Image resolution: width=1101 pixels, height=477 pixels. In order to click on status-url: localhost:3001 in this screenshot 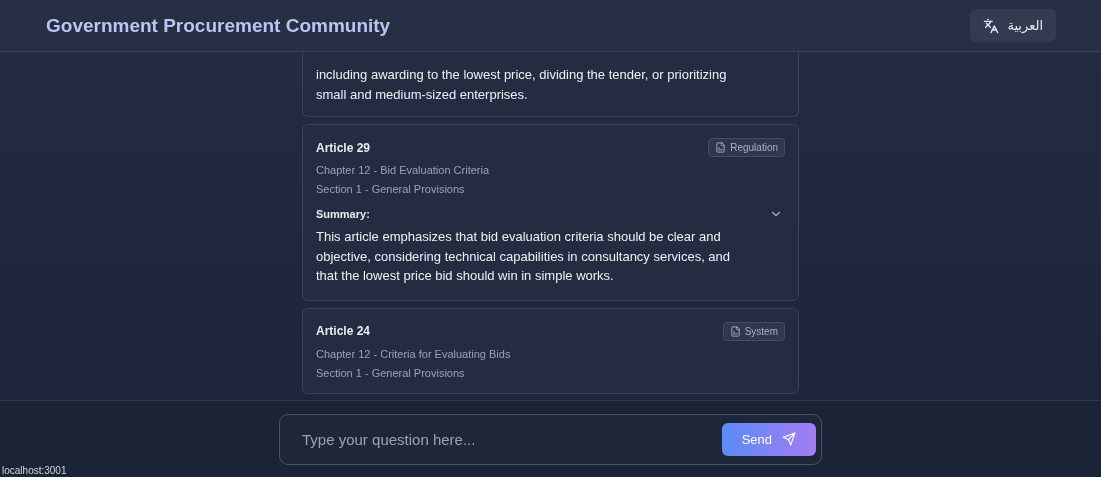, I will do `click(34, 470)`.